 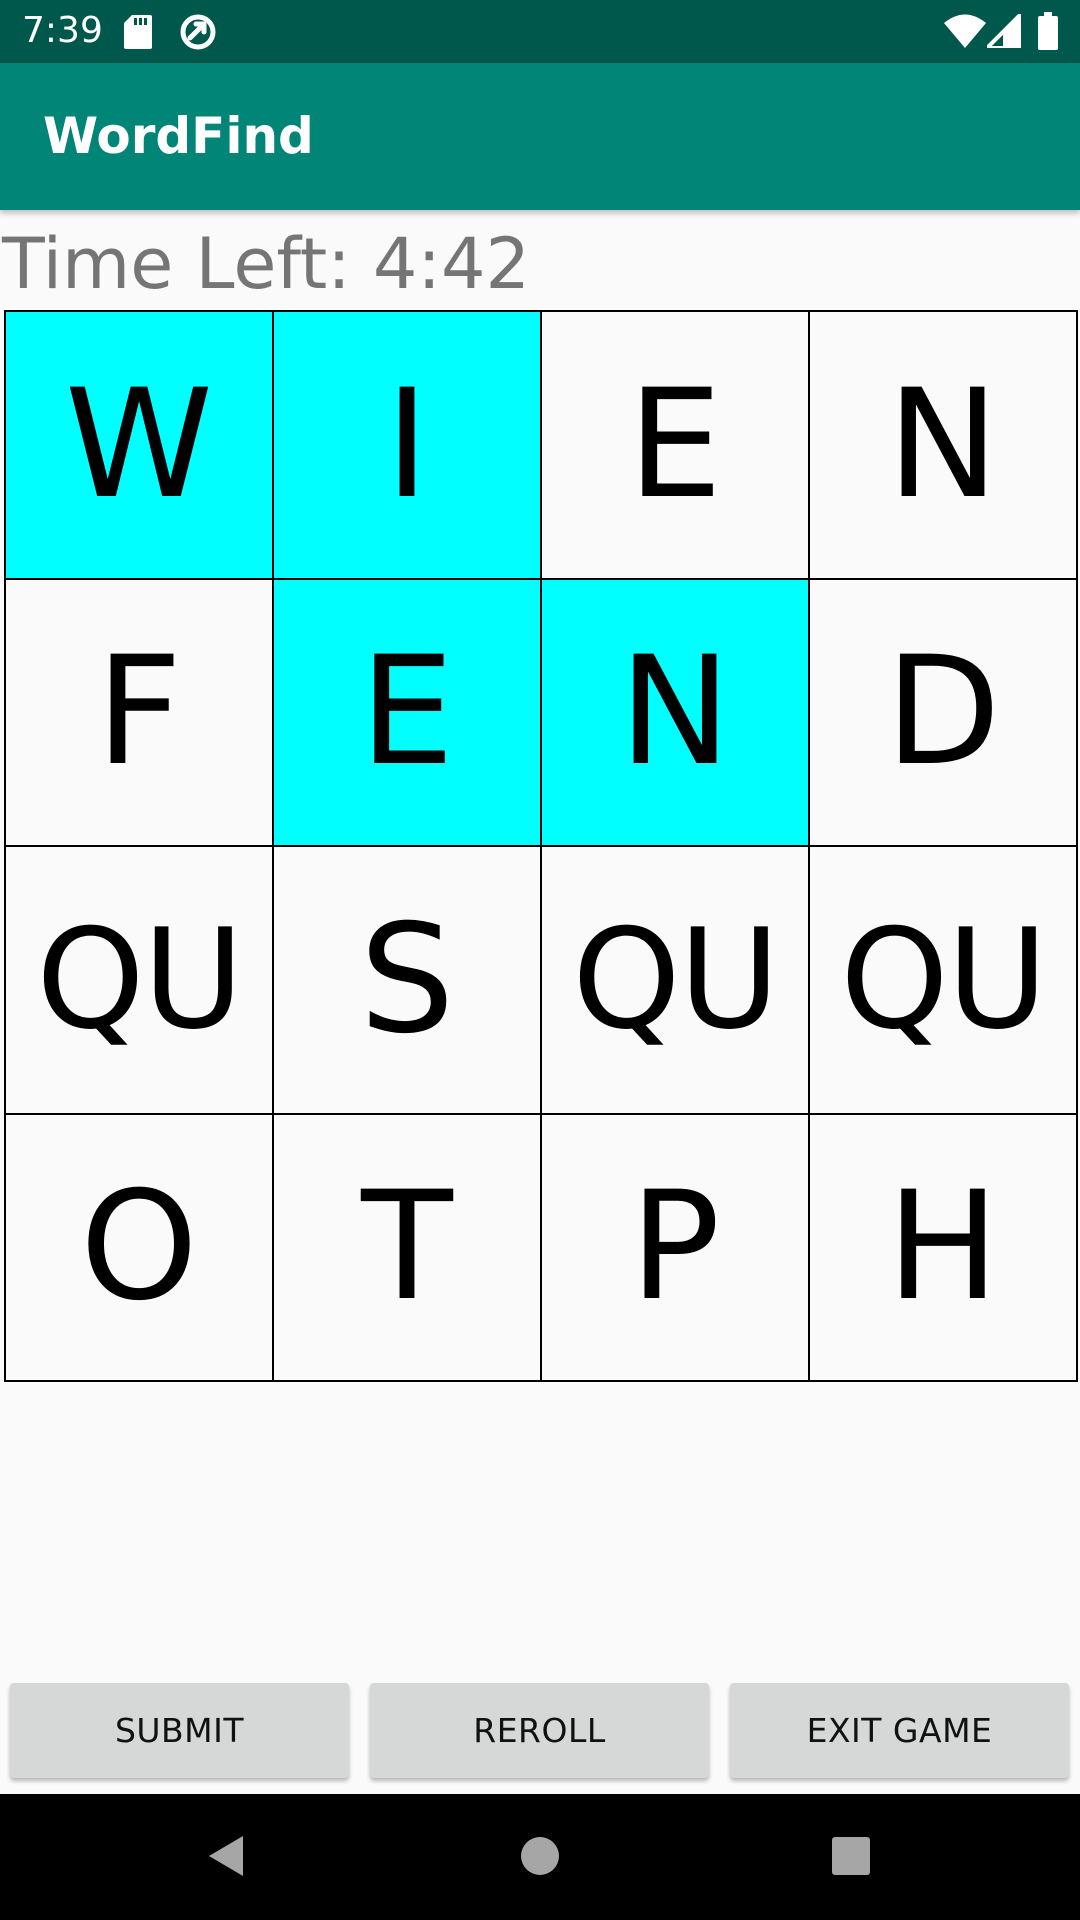 I want to click on reroll-button: REROLL, so click(x=539, y=1730).